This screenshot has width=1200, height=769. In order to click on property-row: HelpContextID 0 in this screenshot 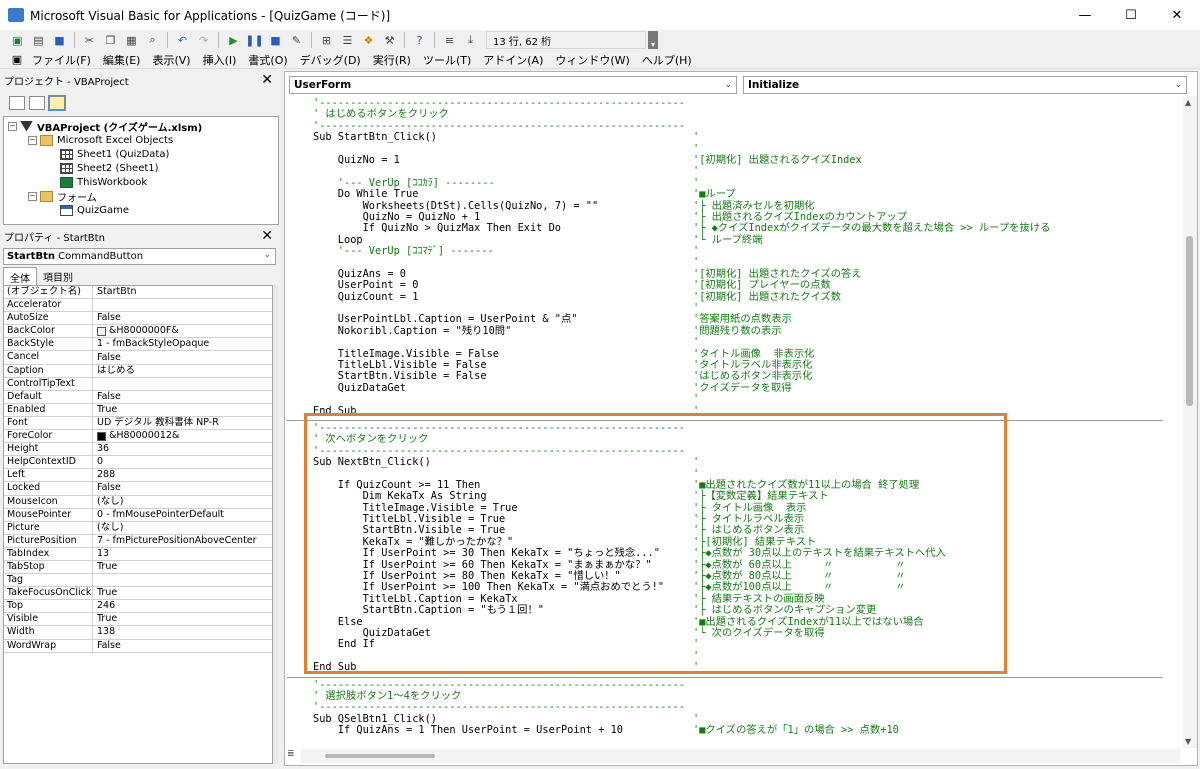, I will do `click(138, 463)`.